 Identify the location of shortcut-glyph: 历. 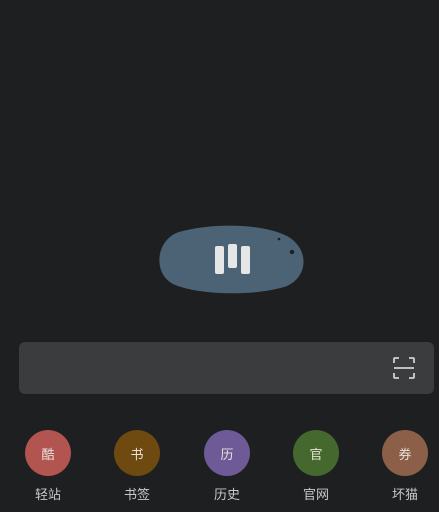
(227, 455).